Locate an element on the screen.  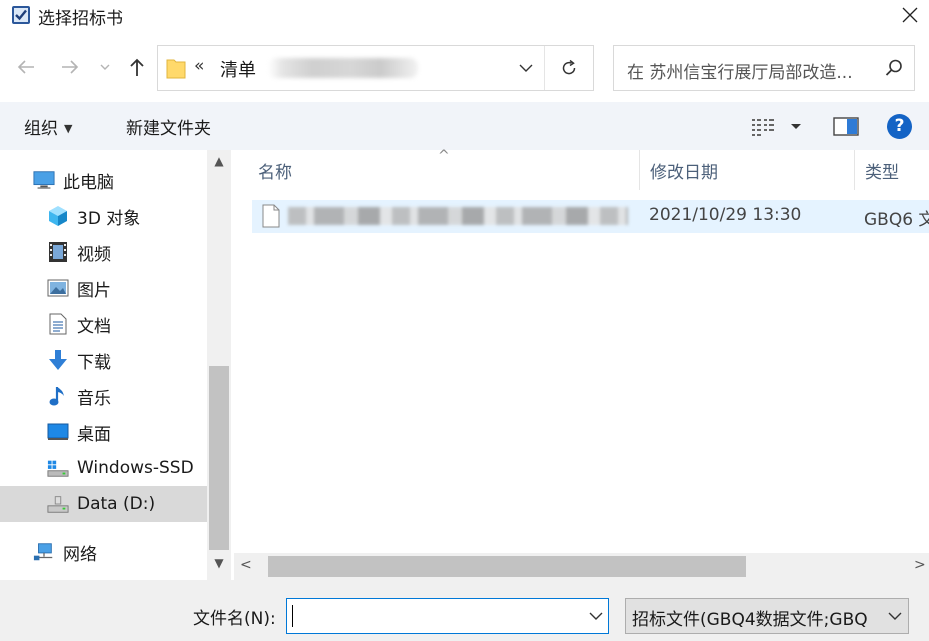
new-folder-button: 新建文件夹 is located at coordinates (168, 126).